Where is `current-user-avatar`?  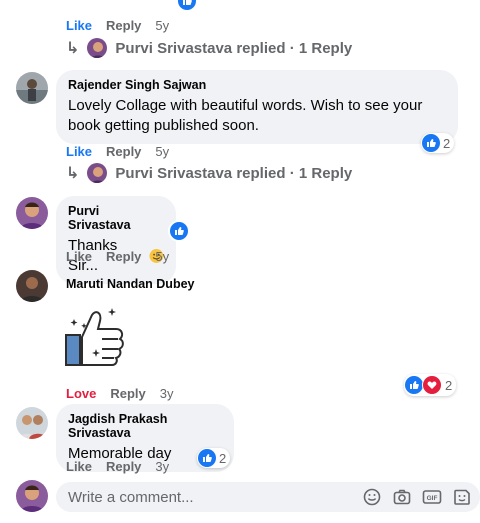
current-user-avatar is located at coordinates (32, 496).